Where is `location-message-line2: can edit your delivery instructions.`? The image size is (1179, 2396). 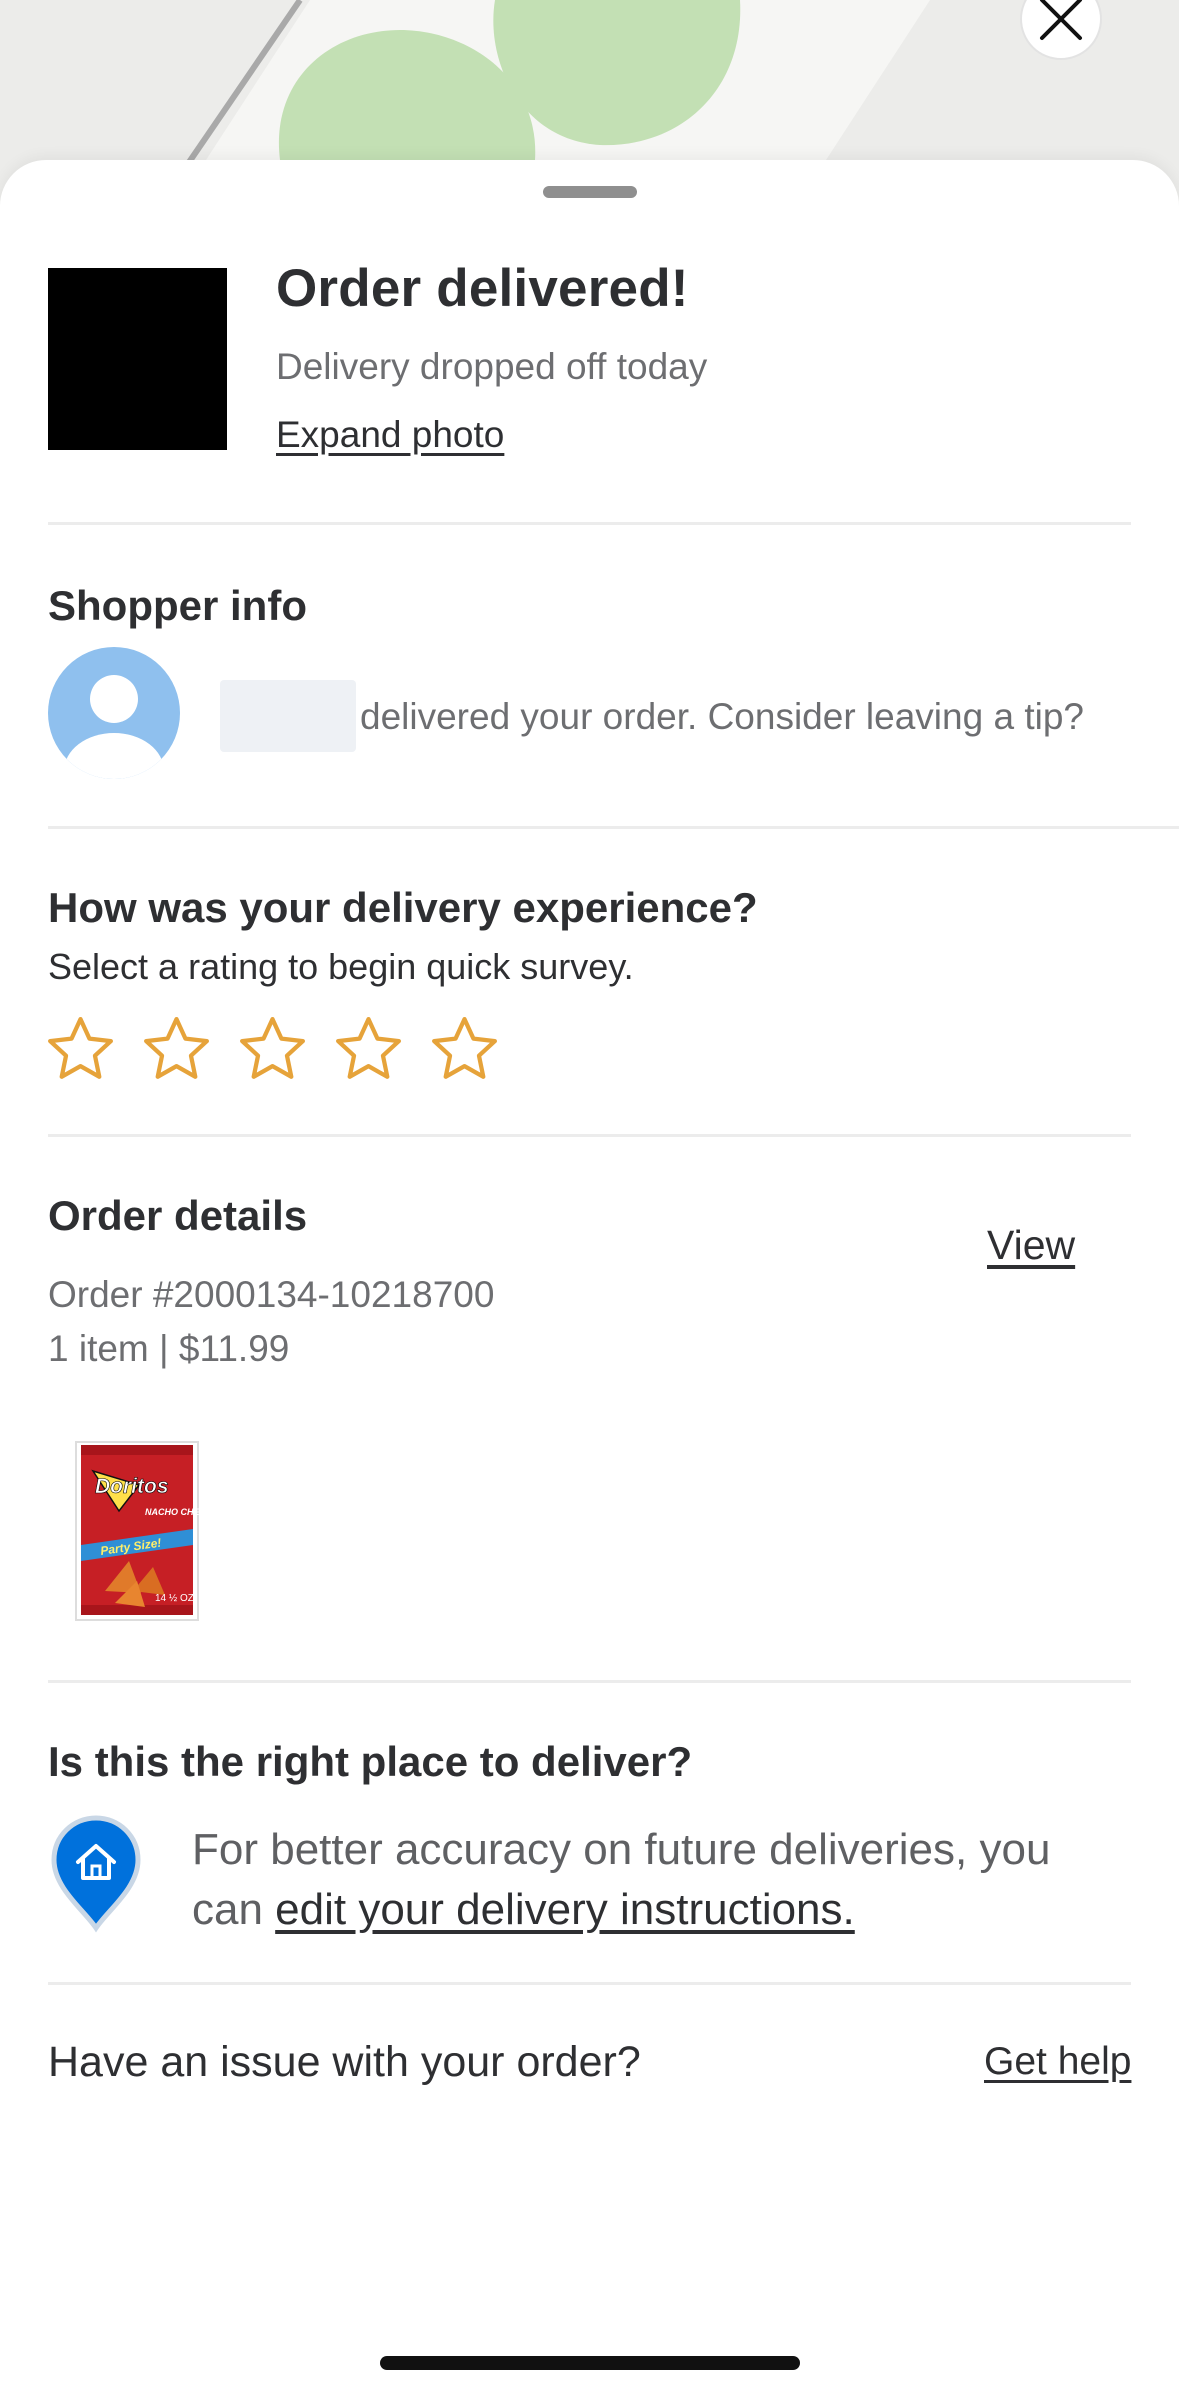 location-message-line2: can edit your delivery instructions. is located at coordinates (652, 1910).